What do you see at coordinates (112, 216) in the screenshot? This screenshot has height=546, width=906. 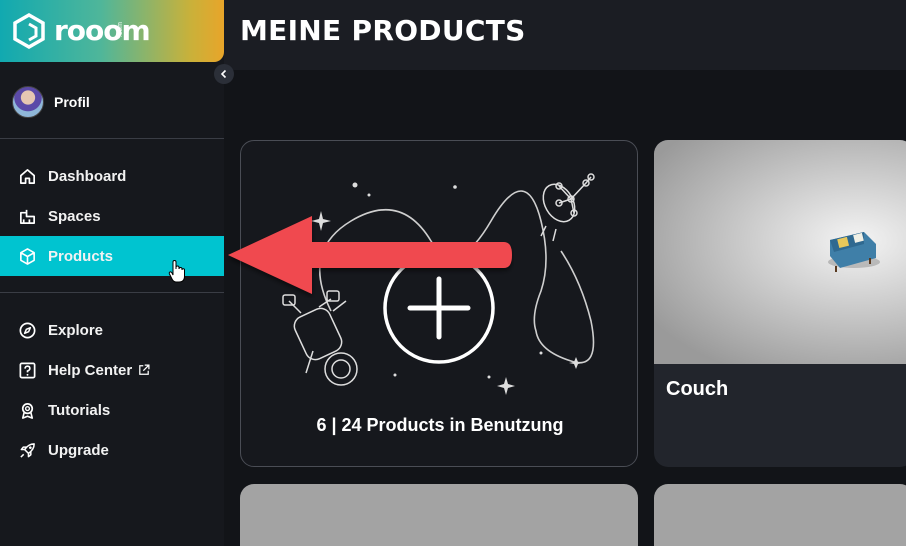 I see `sidebar-item-spaces: Spaces` at bounding box center [112, 216].